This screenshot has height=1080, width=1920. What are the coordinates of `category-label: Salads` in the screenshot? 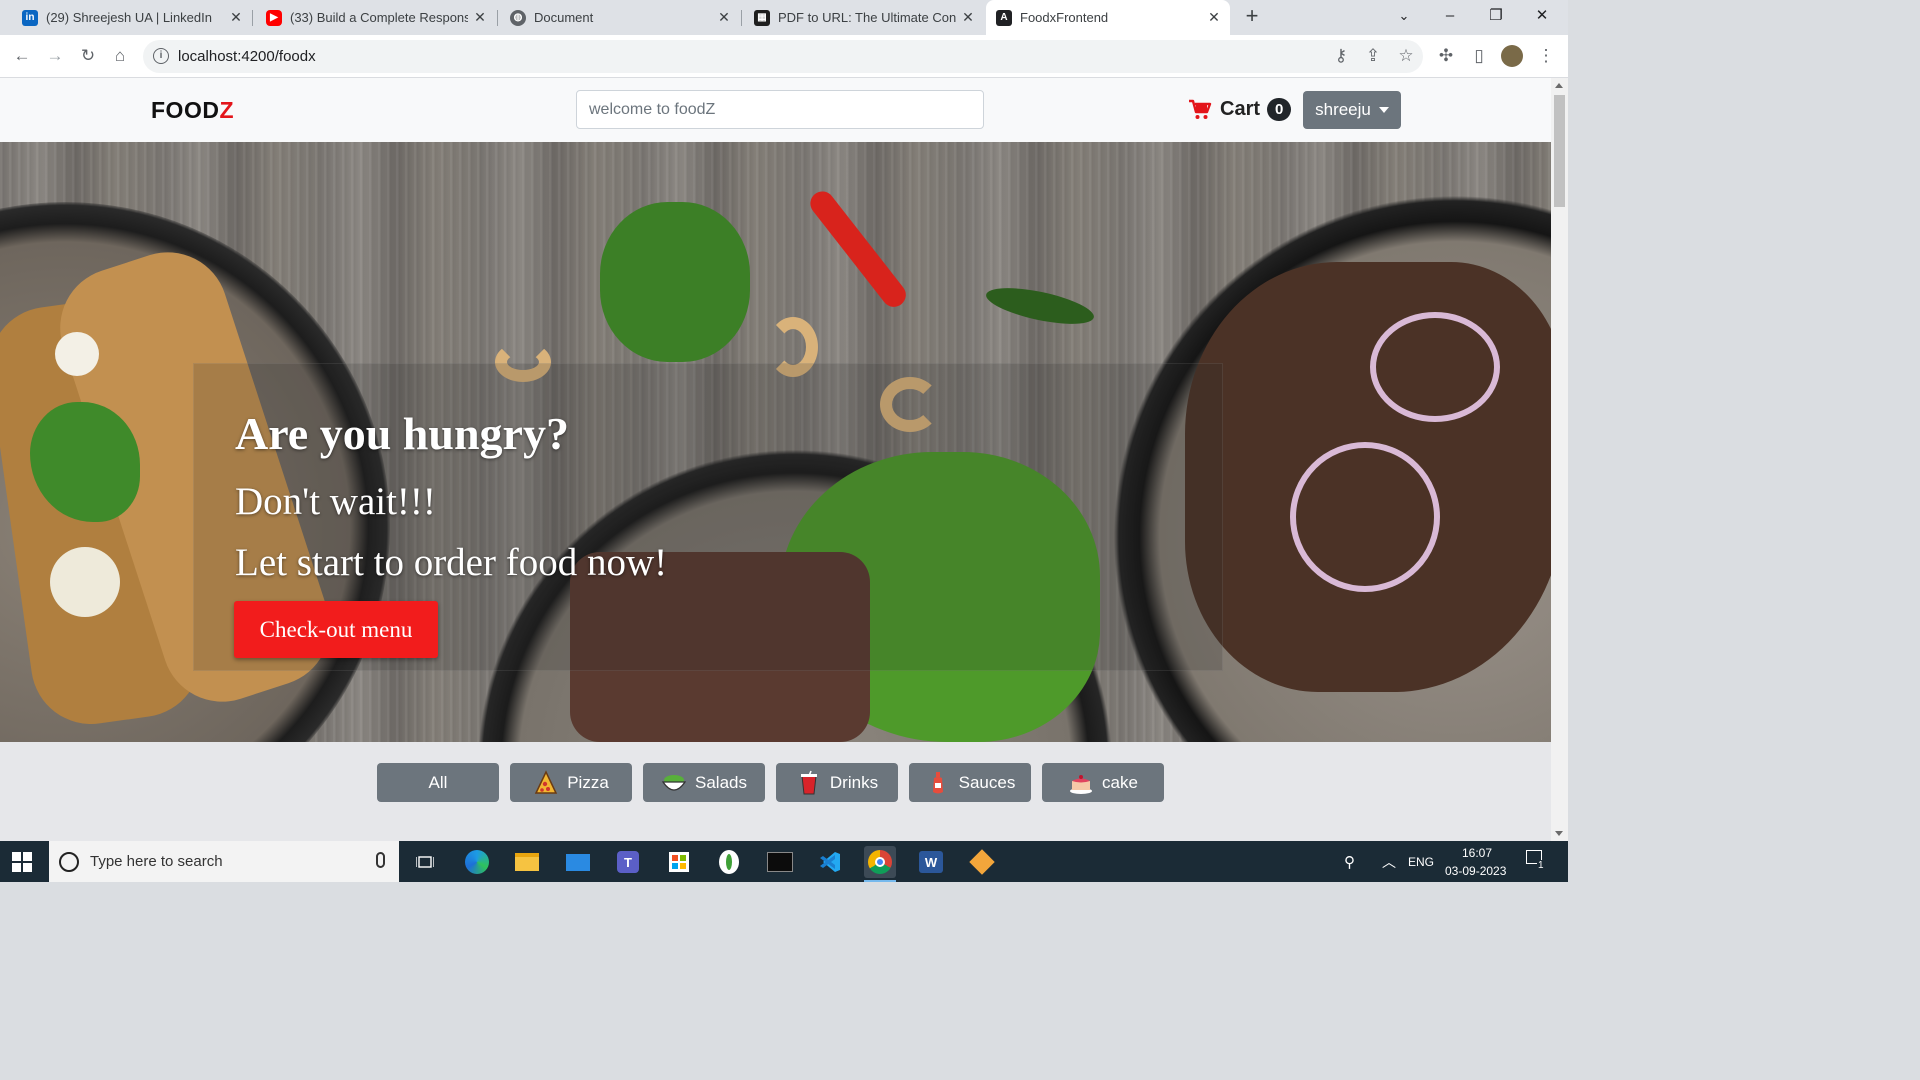 It's located at (721, 782).